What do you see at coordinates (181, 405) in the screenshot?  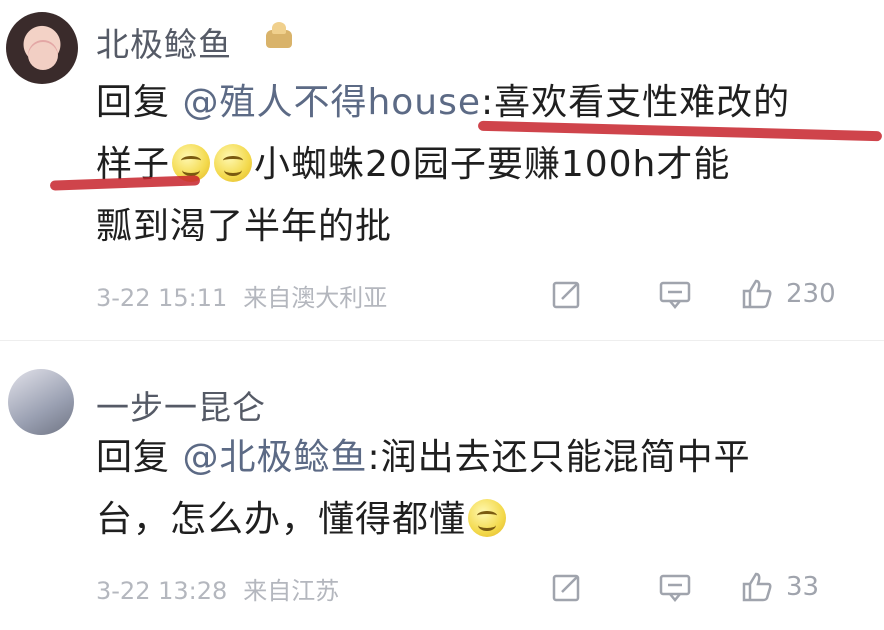 I see `username: 一步一昆仑` at bounding box center [181, 405].